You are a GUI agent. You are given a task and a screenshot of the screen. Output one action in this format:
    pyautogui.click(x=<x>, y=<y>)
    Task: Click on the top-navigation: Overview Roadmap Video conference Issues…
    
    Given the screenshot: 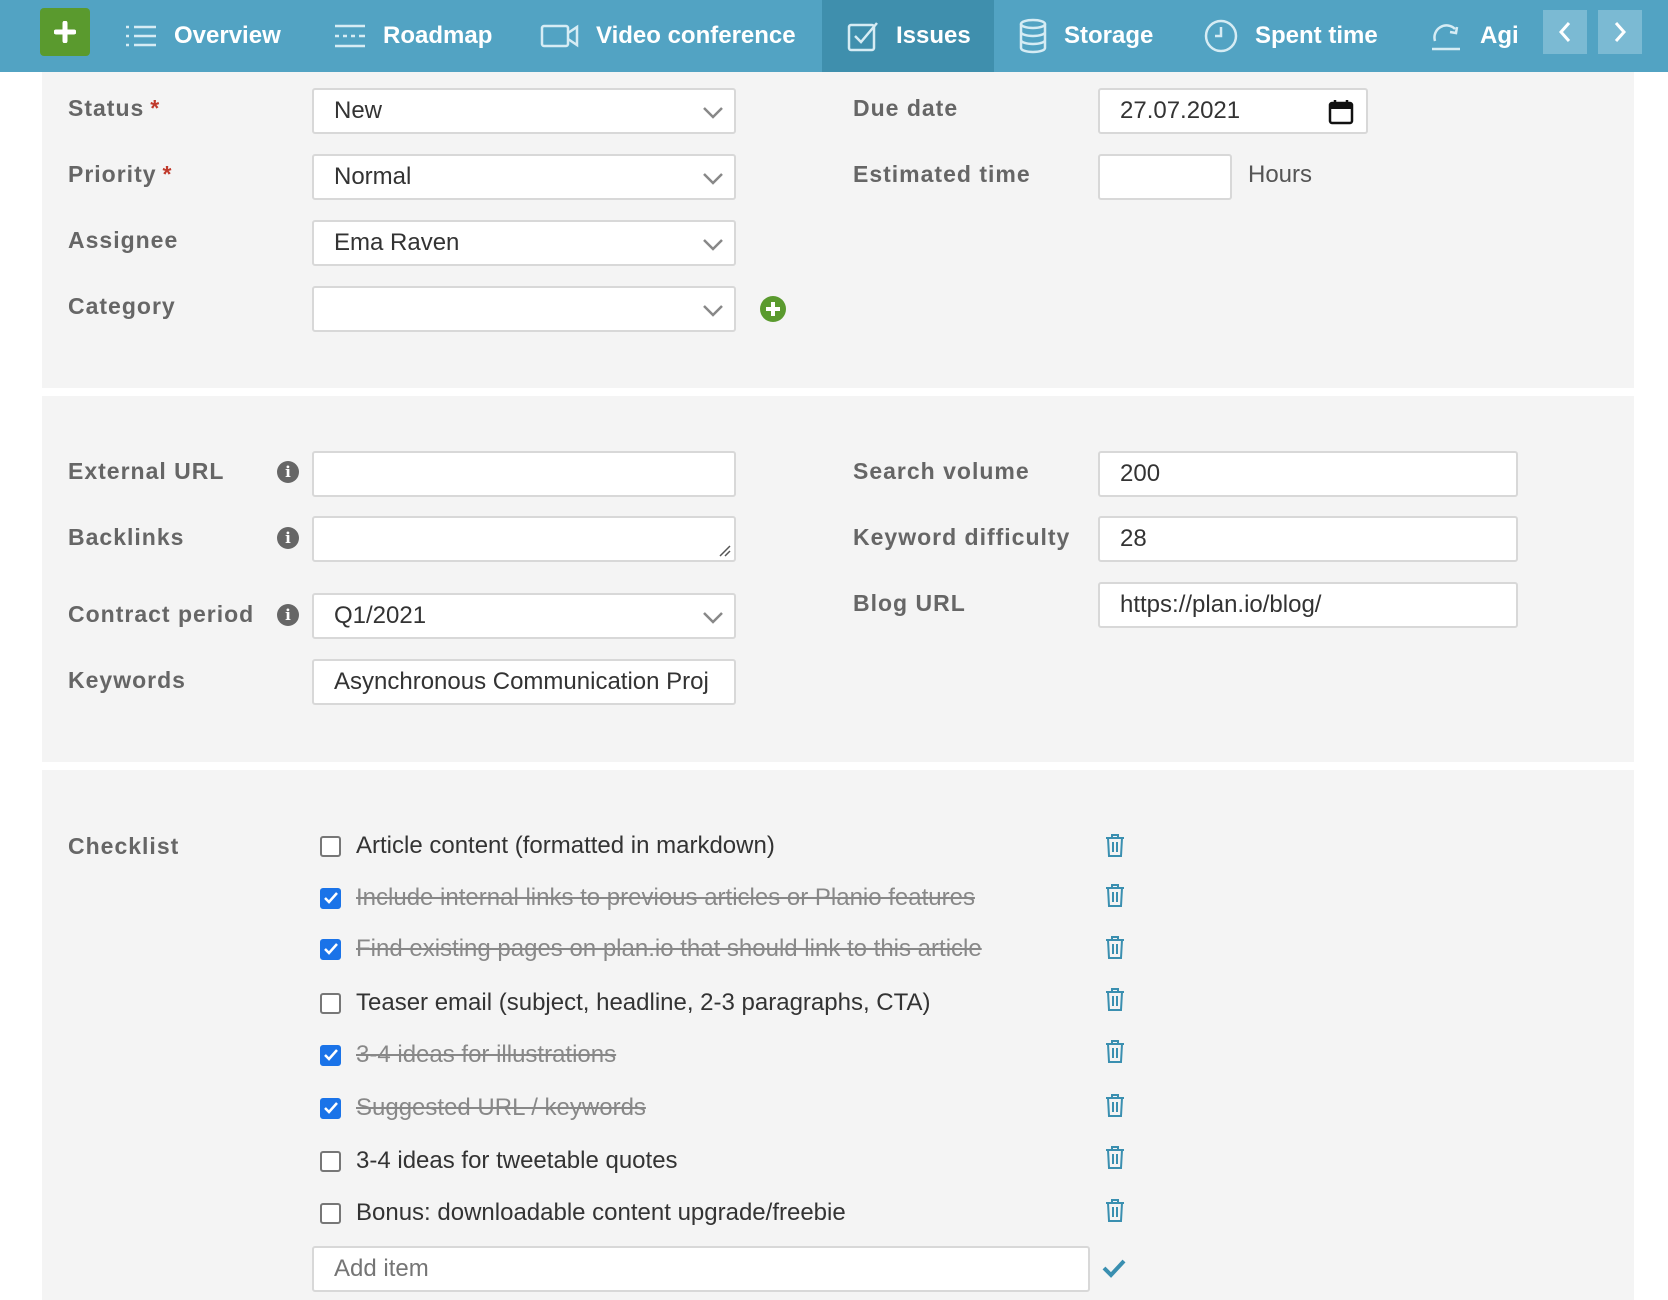 What is the action you would take?
    pyautogui.click(x=834, y=36)
    